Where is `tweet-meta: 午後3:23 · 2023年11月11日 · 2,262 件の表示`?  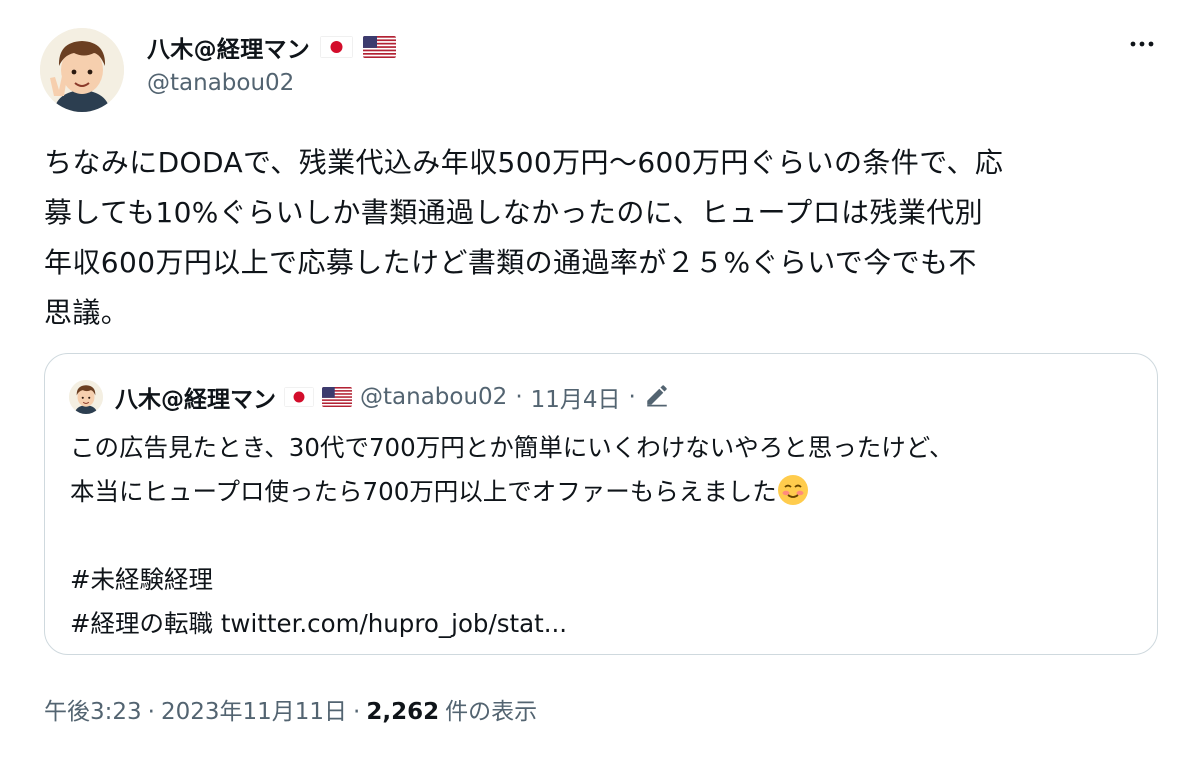
tweet-meta: 午後3:23 · 2023年11月11日 · 2,262 件の表示 is located at coordinates (290, 709).